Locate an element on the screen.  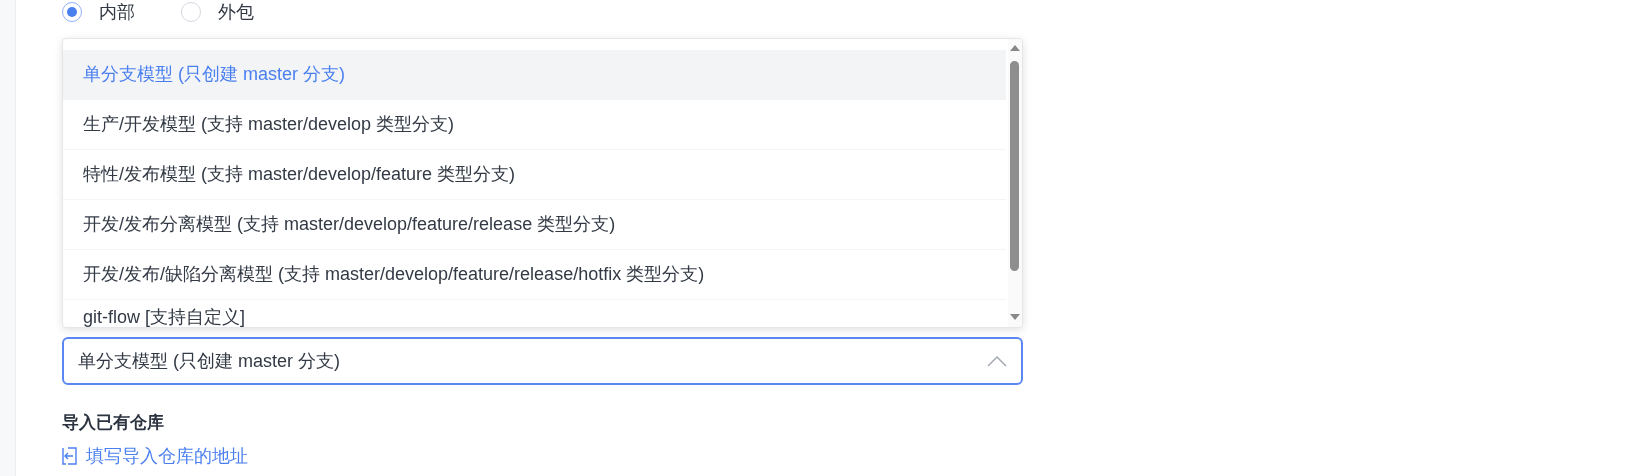
scrollbar-thumb is located at coordinates (1014, 166).